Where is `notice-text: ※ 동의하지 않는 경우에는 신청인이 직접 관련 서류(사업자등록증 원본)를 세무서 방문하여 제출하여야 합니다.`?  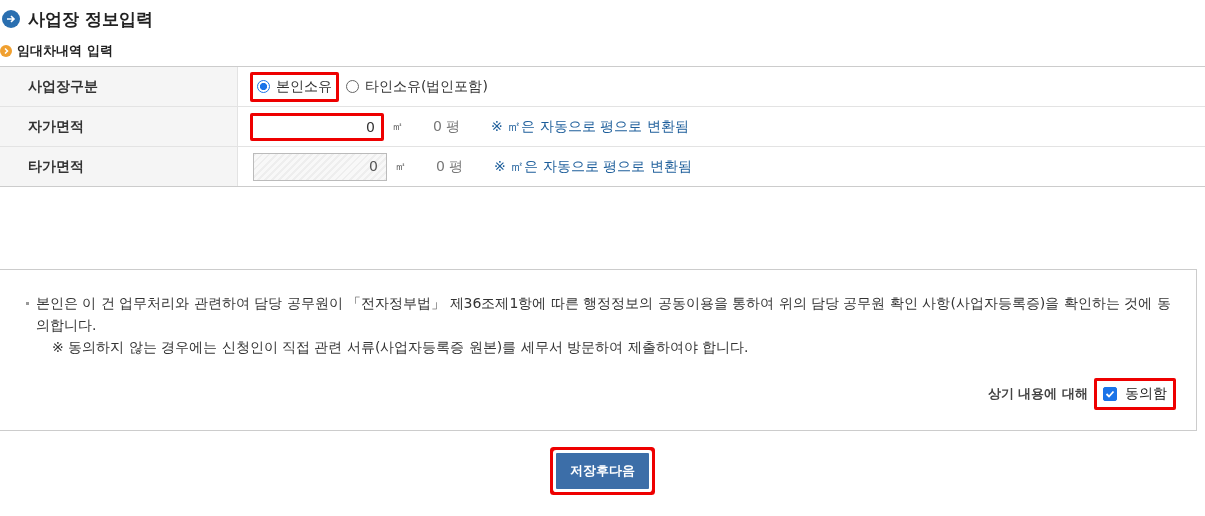
notice-text: ※ 동의하지 않는 경우에는 신청인이 직접 관련 서류(사업자등록증 원본)를 세무서 방문하여 제출하여야 합니다. is located at coordinates (400, 347).